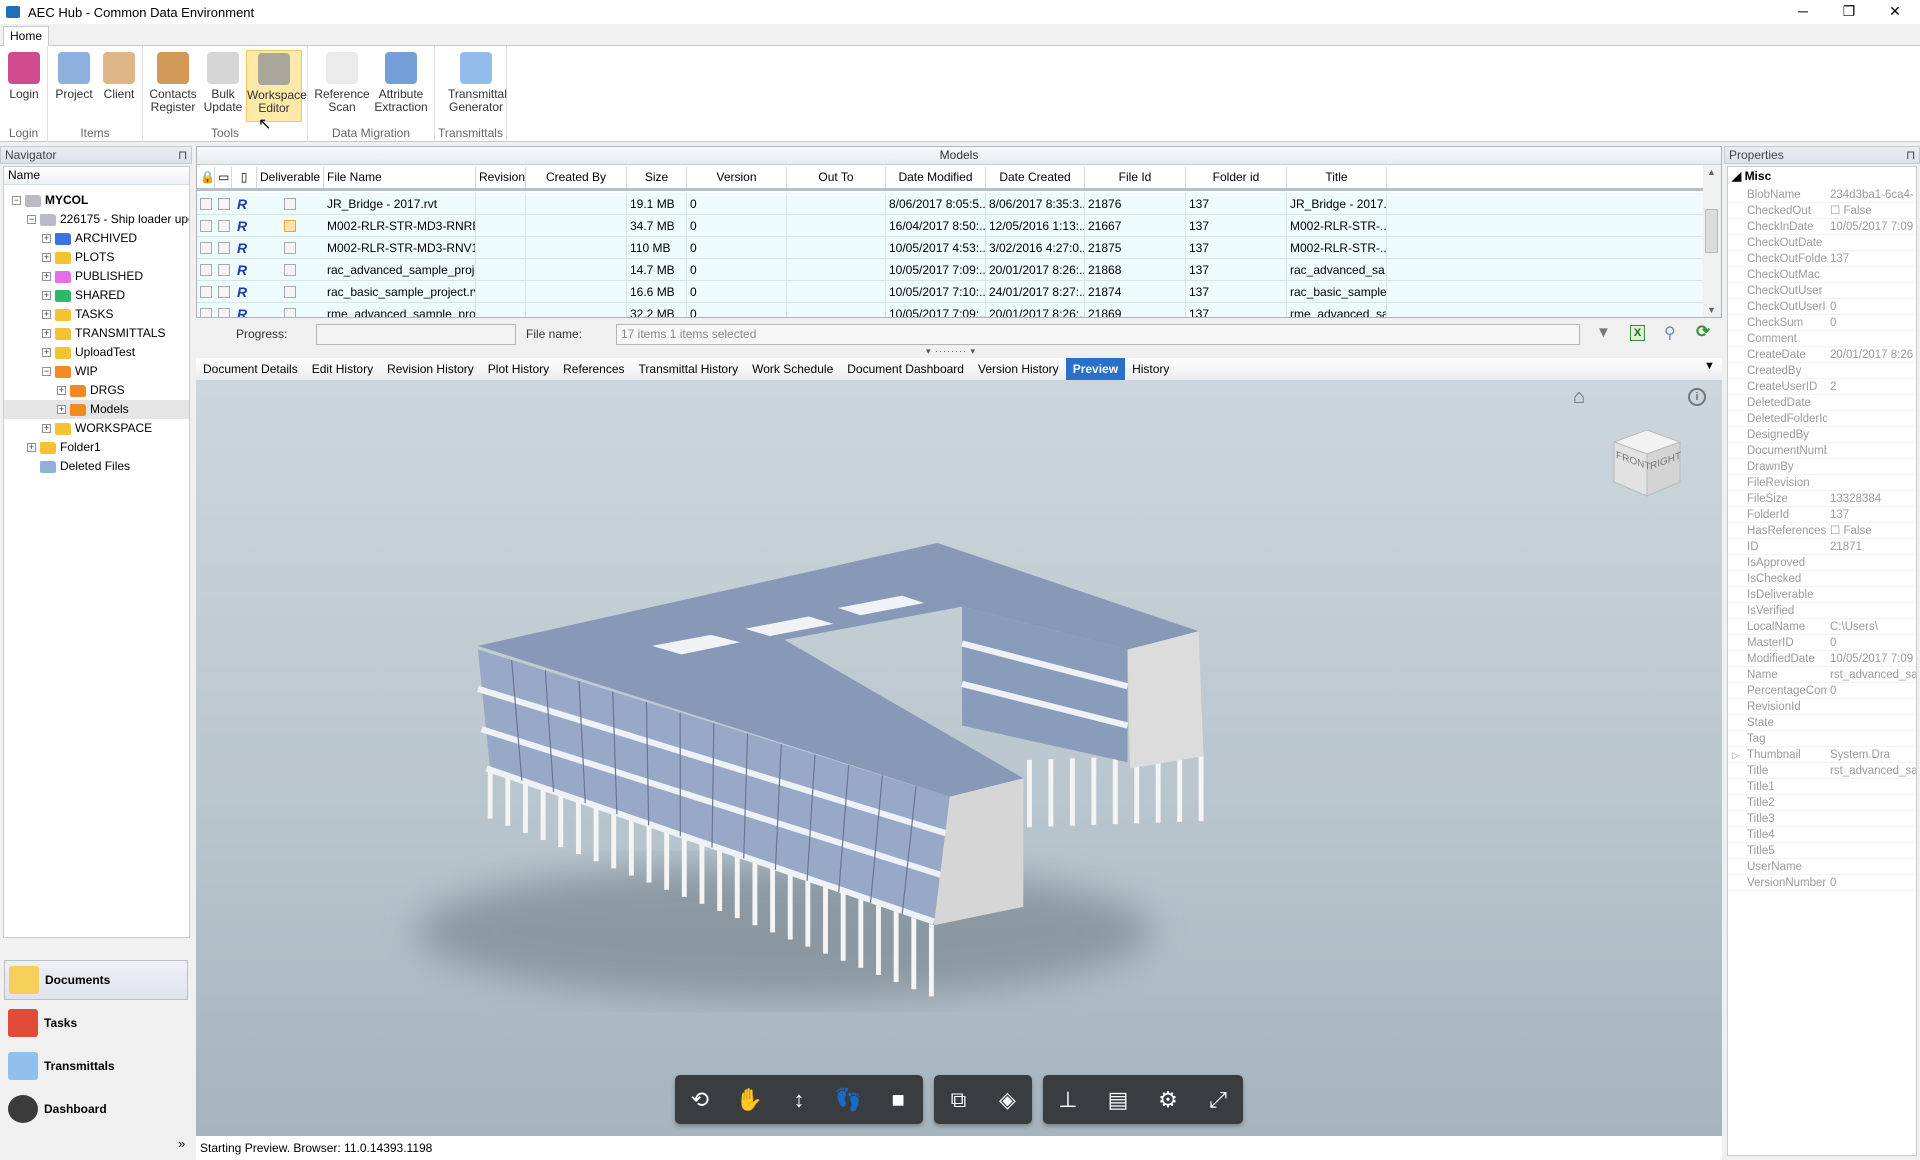  What do you see at coordinates (173, 86) in the screenshot?
I see `contacts-button: Contacts Register` at bounding box center [173, 86].